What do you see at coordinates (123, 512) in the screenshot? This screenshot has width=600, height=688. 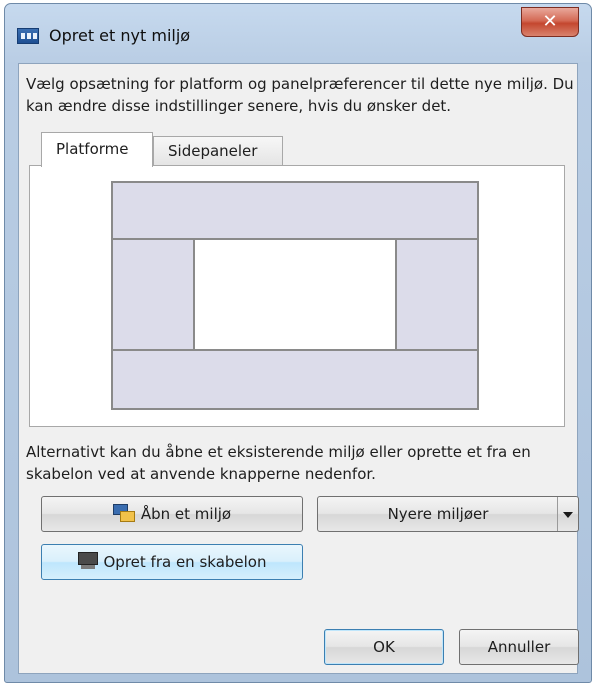 I see `open-folder-icon` at bounding box center [123, 512].